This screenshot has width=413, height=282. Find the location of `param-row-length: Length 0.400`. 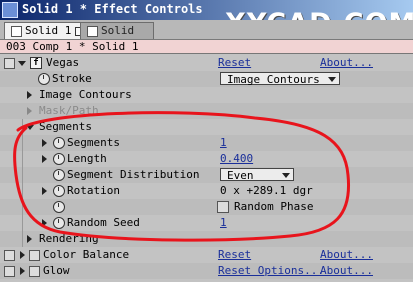

param-row-length: Length 0.400 is located at coordinates (206, 159).